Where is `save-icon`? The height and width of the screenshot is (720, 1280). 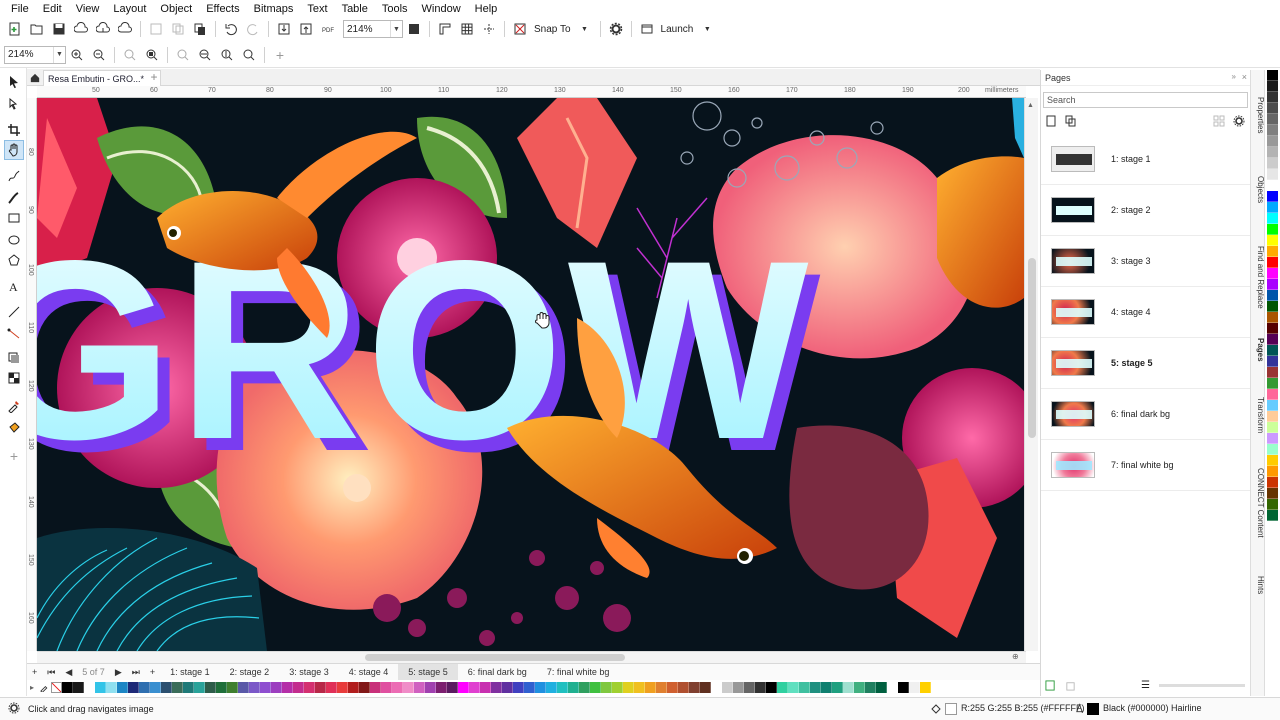
save-icon is located at coordinates (59, 29).